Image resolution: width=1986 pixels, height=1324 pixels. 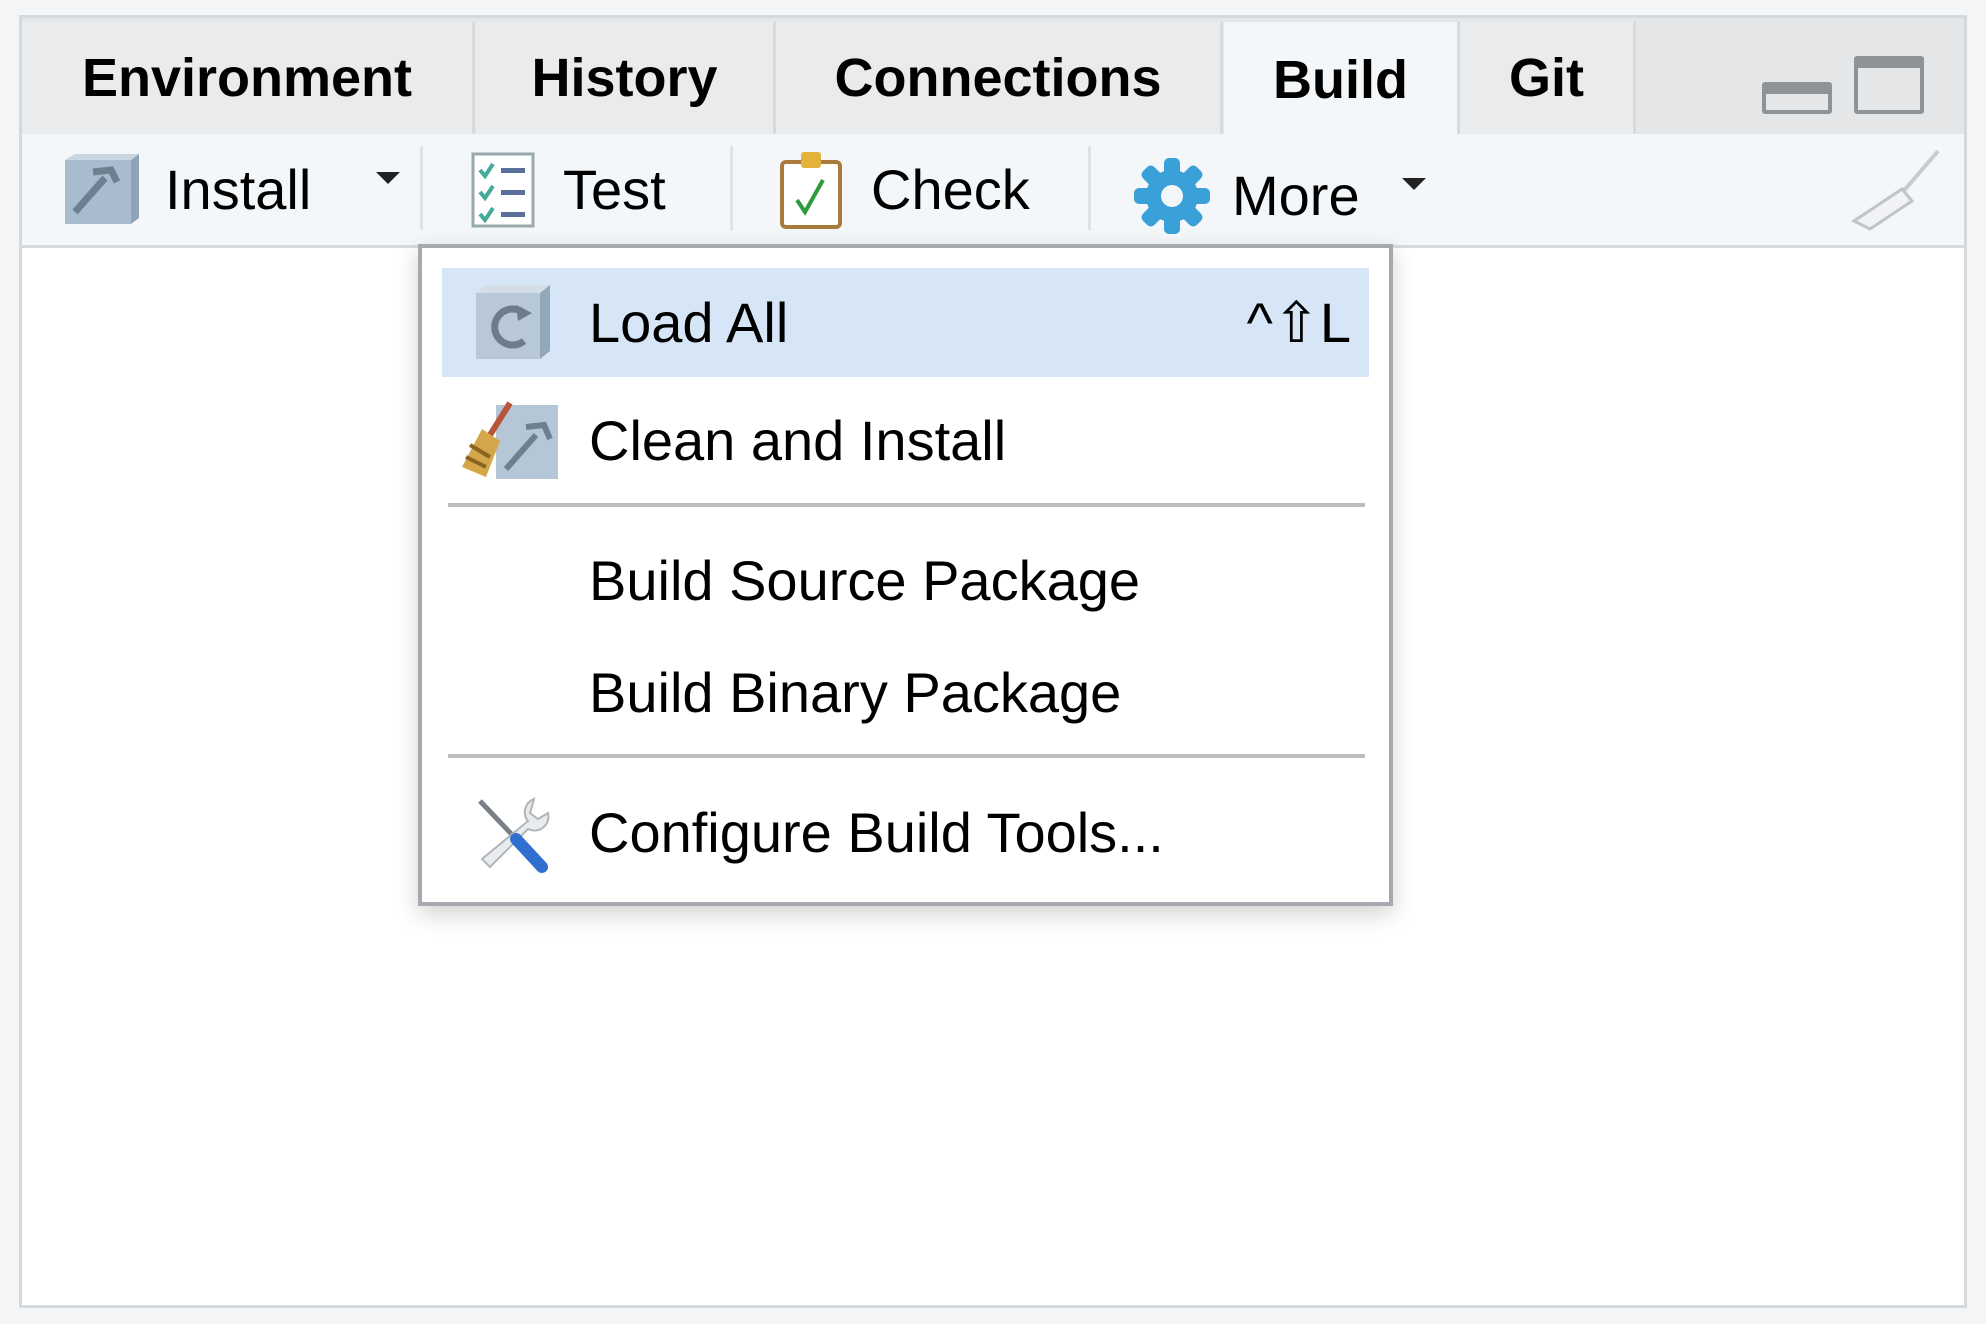 I want to click on menu-item-label: Build Source Package, so click(x=865, y=580).